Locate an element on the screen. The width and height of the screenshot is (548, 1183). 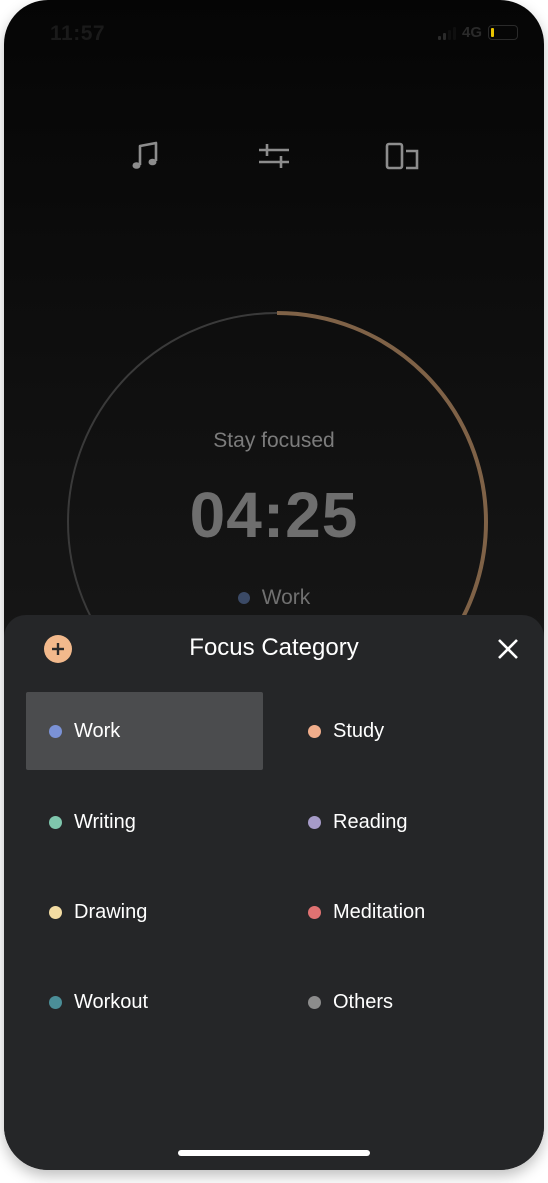
category-item-drawing: Drawing is located at coordinates (144, 912).